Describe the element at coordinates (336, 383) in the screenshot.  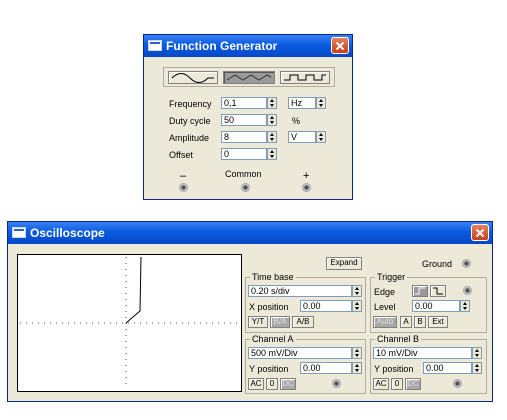
I see `channel-a-terminal` at that location.